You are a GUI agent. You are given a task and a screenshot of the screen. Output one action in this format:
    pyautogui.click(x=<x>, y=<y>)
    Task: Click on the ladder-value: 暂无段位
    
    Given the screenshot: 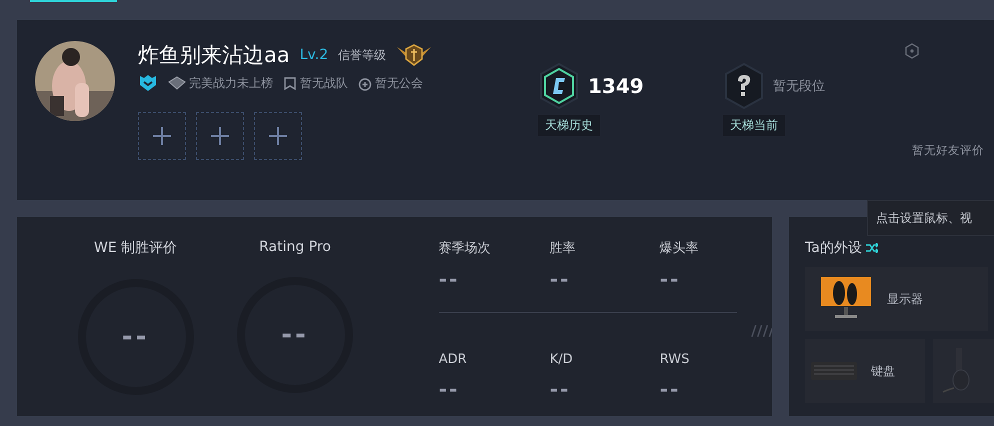 What is the action you would take?
    pyautogui.click(x=799, y=86)
    